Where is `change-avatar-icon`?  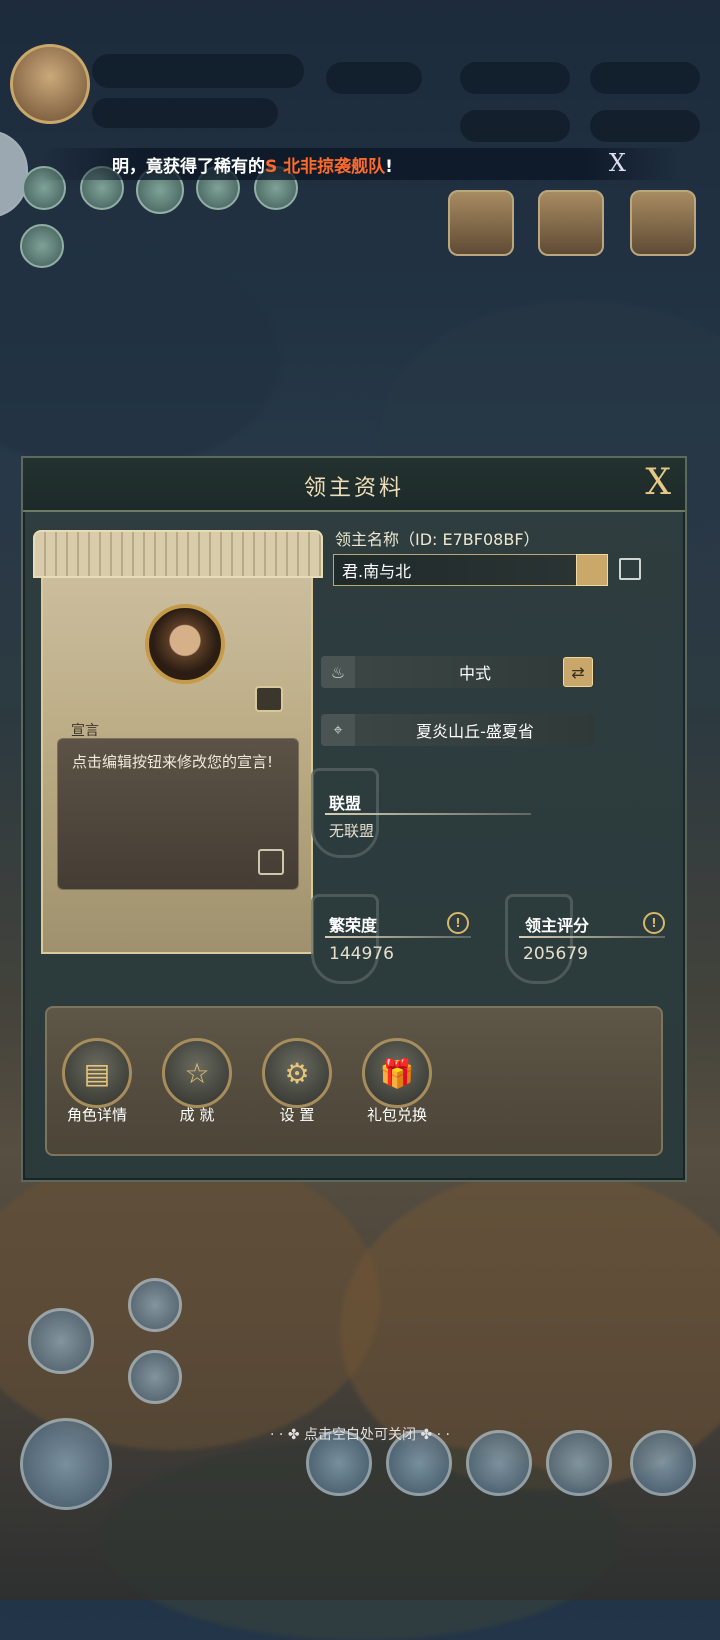 change-avatar-icon is located at coordinates (269, 699).